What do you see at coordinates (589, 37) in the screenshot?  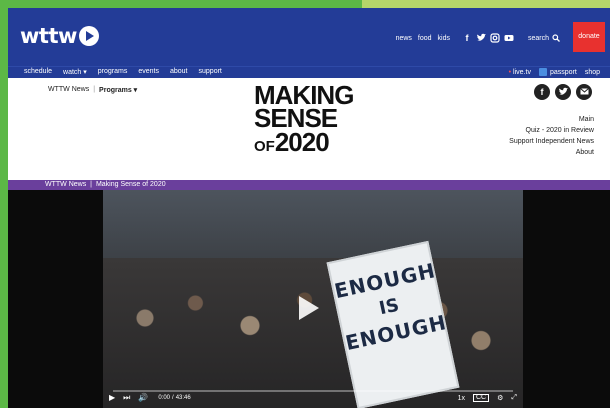 I see `donate-button: donate` at bounding box center [589, 37].